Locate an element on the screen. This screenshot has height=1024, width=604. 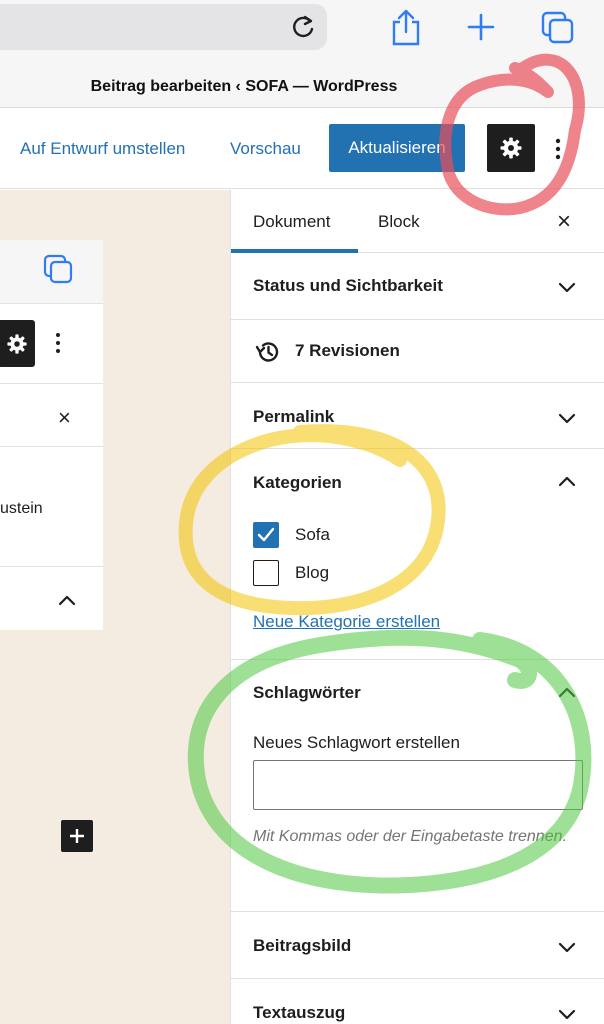
sidebar-tabs: Dokument Block × is located at coordinates (417, 221).